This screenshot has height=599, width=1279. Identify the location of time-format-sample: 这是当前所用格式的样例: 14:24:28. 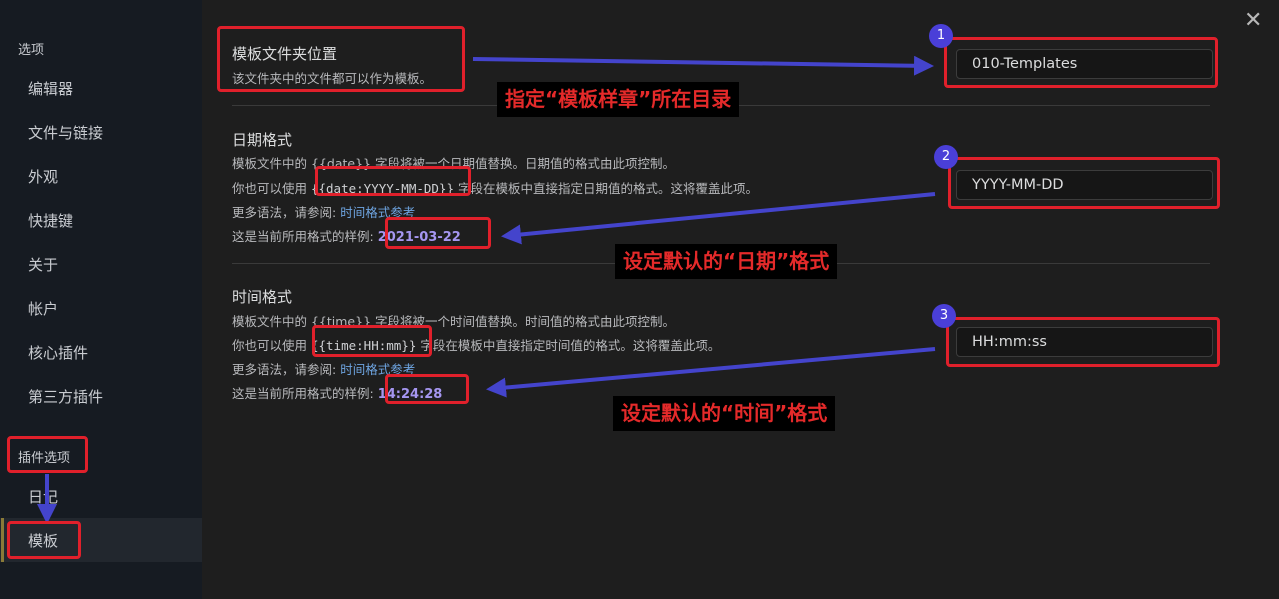
(337, 392).